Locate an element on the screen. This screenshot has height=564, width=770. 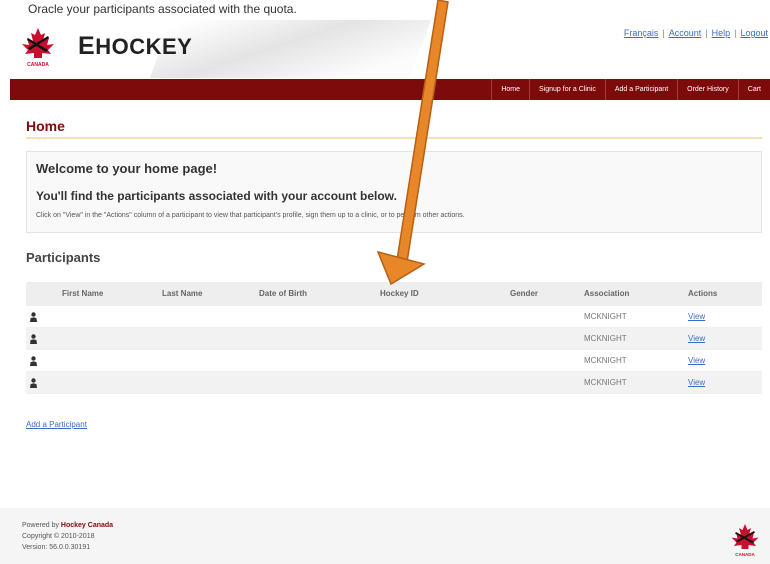
col-last-name: Last Name is located at coordinates (182, 294).